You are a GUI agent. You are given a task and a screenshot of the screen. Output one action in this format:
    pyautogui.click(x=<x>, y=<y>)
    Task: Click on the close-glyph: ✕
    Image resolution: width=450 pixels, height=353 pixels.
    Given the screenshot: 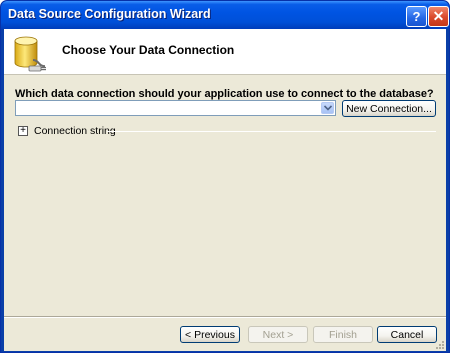 What is the action you would take?
    pyautogui.click(x=438, y=16)
    